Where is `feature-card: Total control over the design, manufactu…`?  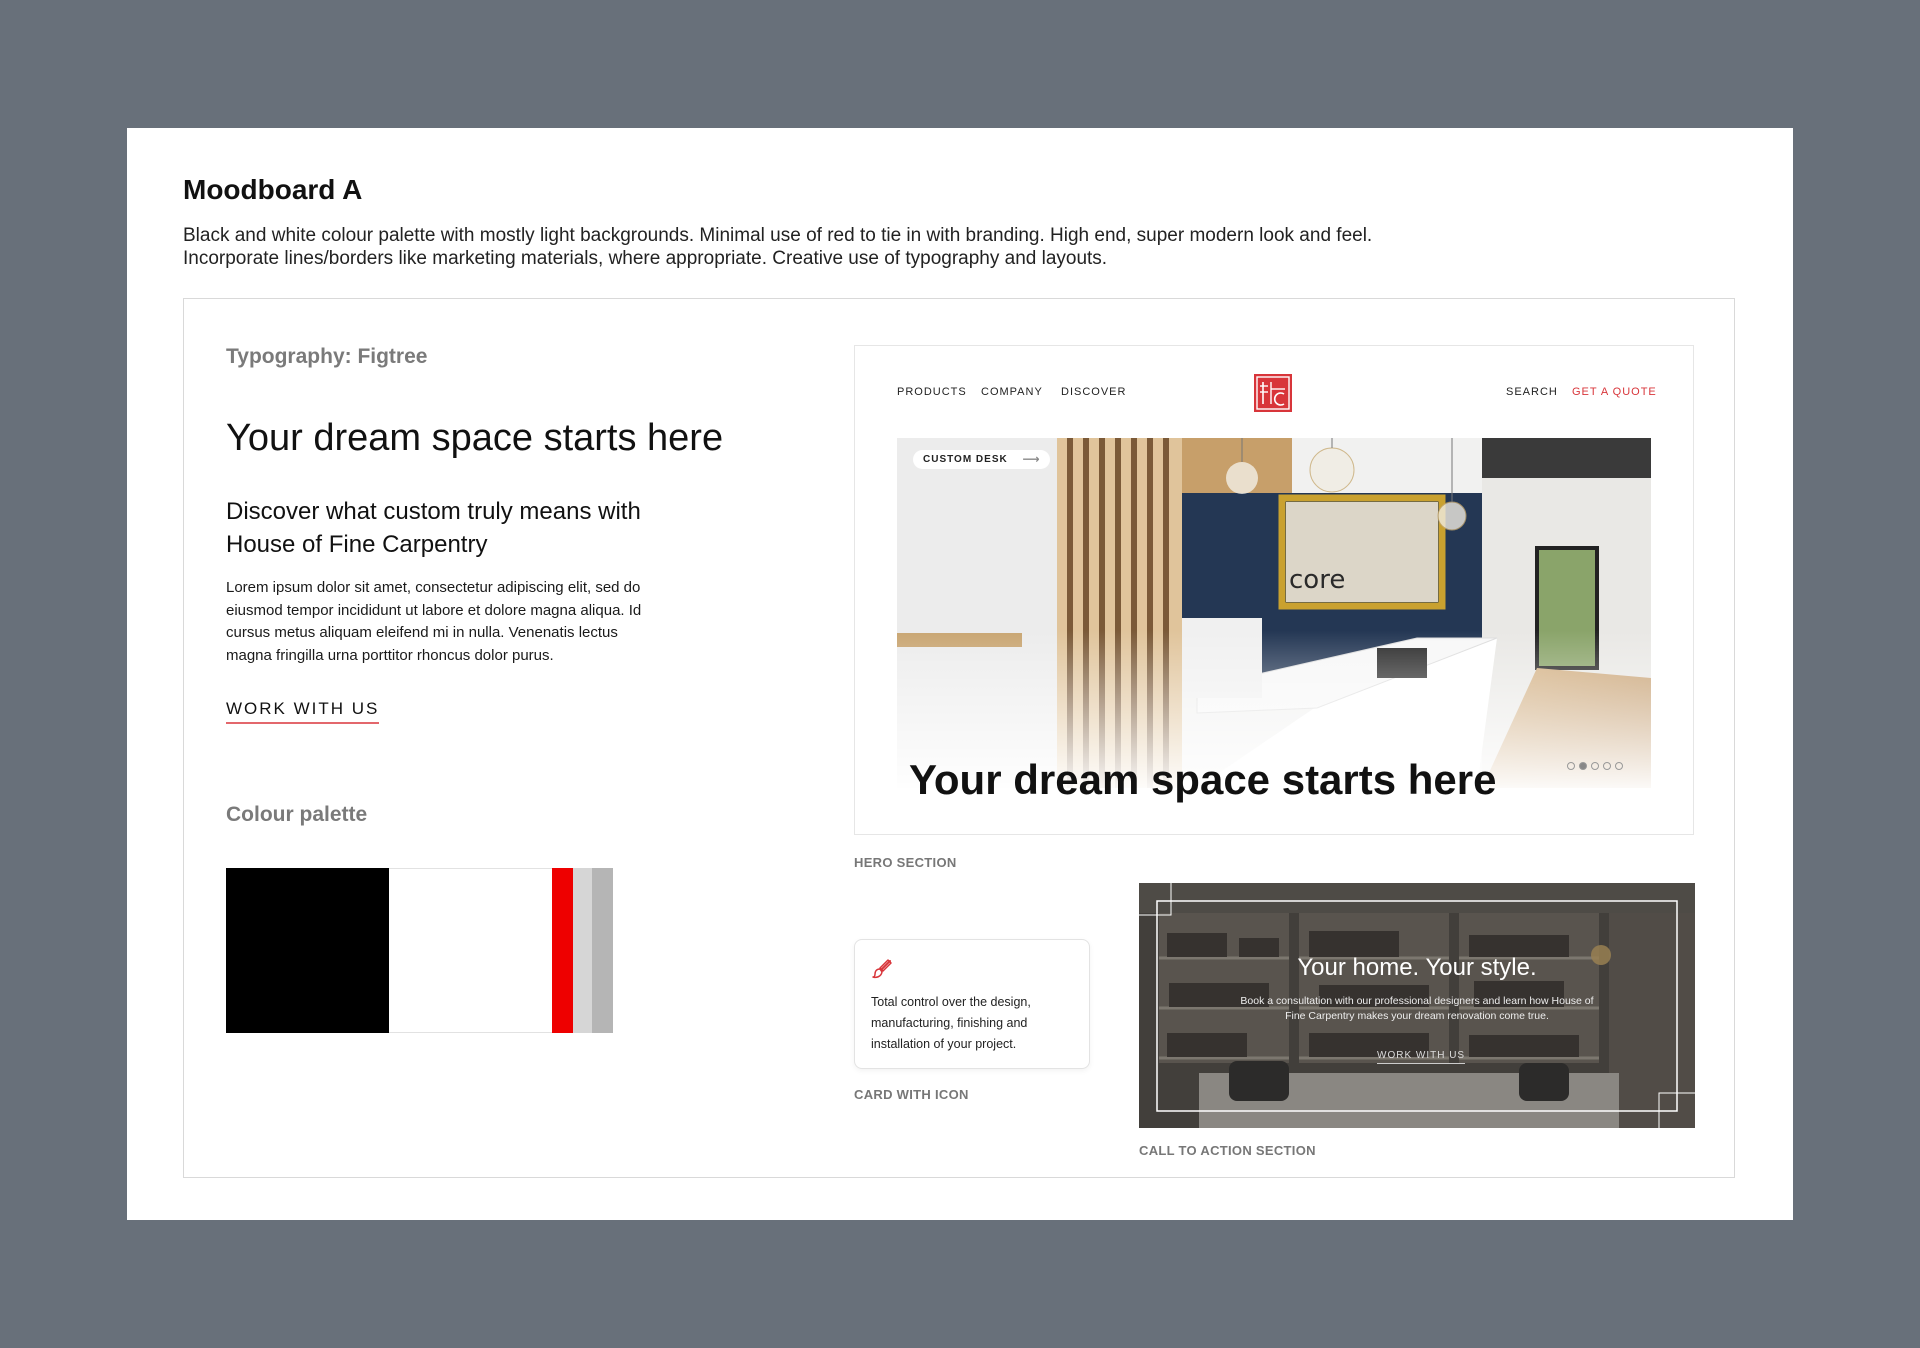
feature-card: Total control over the design, manufactu… is located at coordinates (972, 1004).